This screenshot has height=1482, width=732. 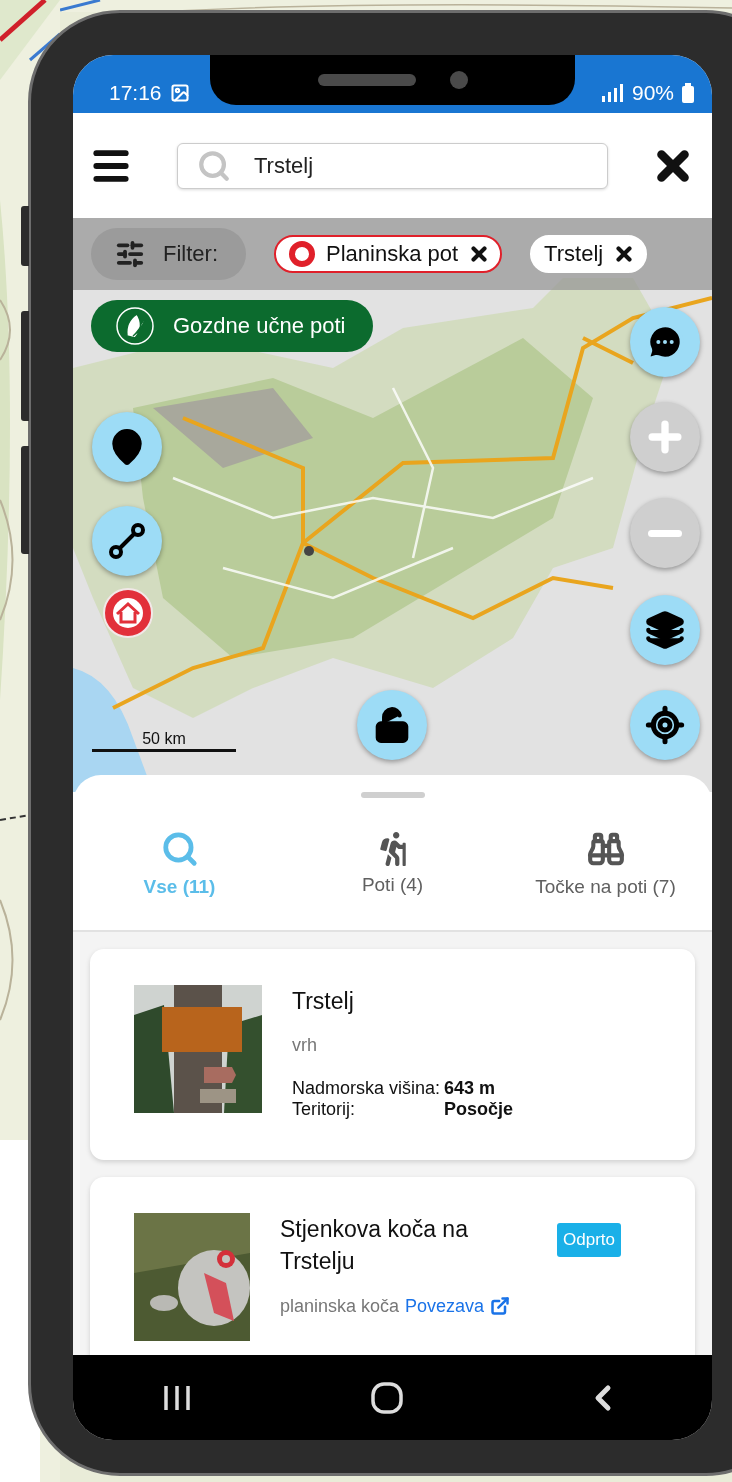 What do you see at coordinates (665, 533) in the screenshot?
I see `minus-icon` at bounding box center [665, 533].